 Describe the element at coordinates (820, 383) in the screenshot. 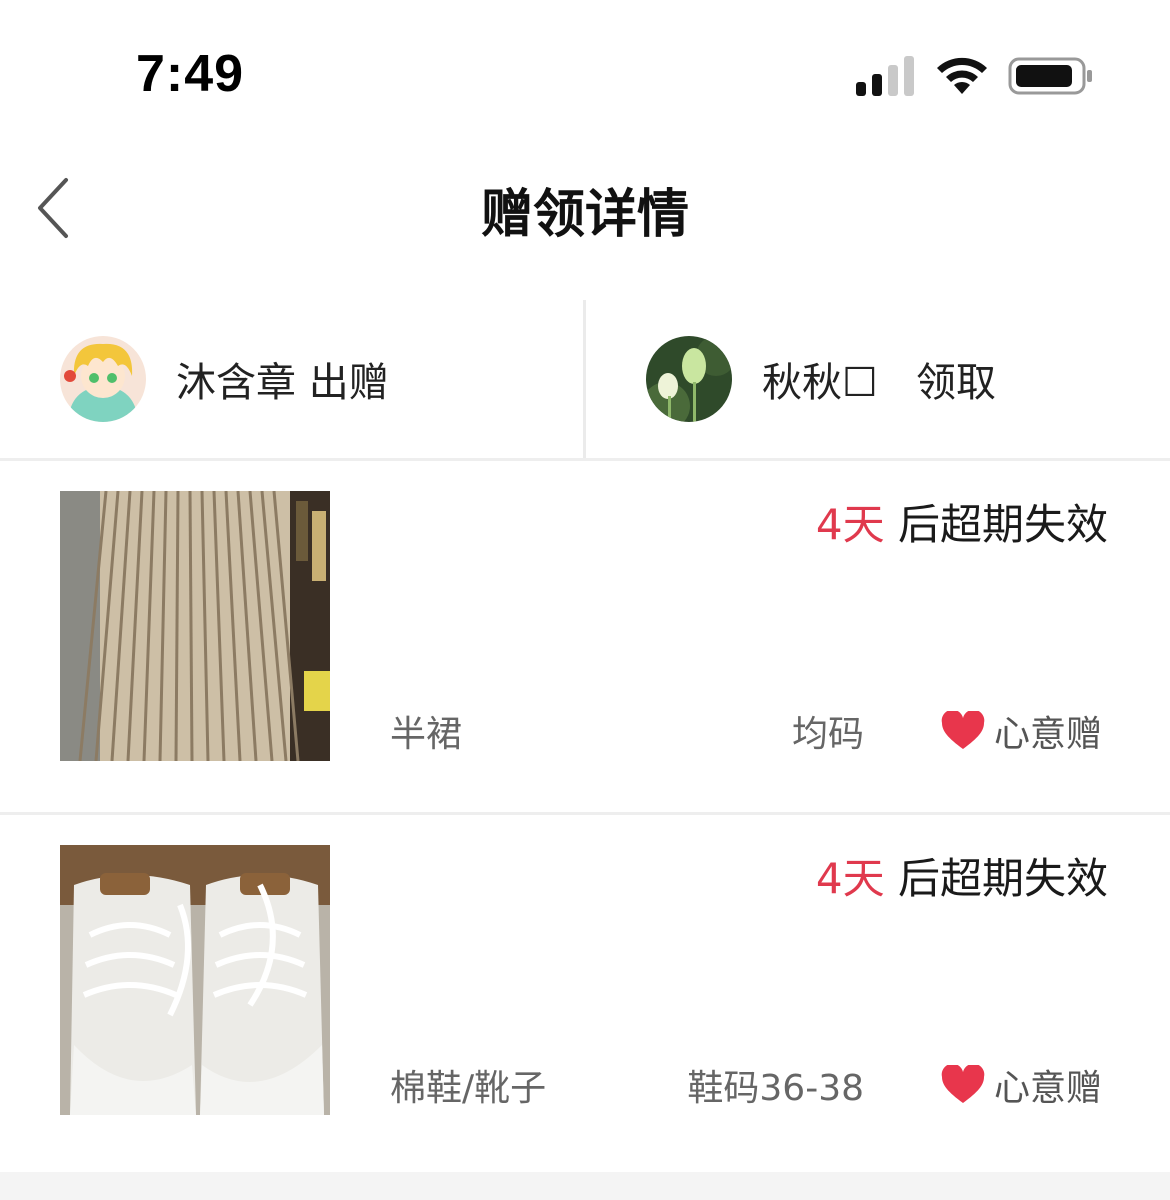

I see `receiver-name: 秋秋☐` at that location.